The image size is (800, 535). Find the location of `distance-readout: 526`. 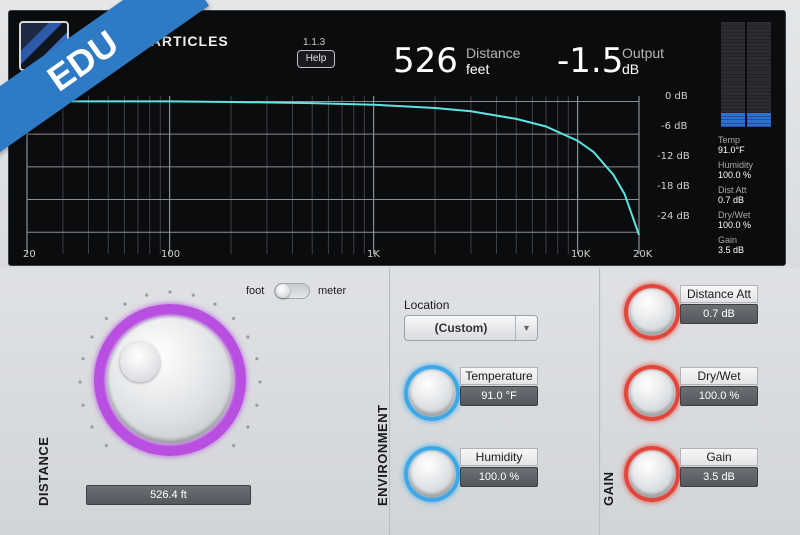

distance-readout: 526 is located at coordinates (425, 61).